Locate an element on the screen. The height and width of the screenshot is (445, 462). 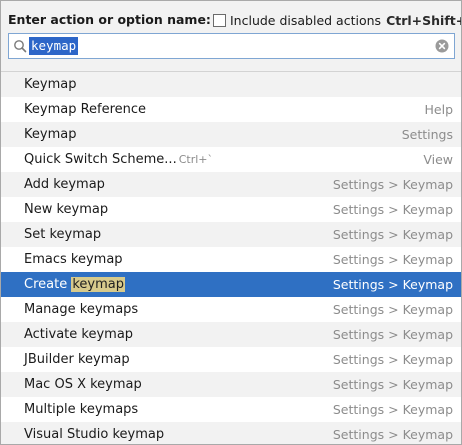
search-input: keymap is located at coordinates (54, 46).